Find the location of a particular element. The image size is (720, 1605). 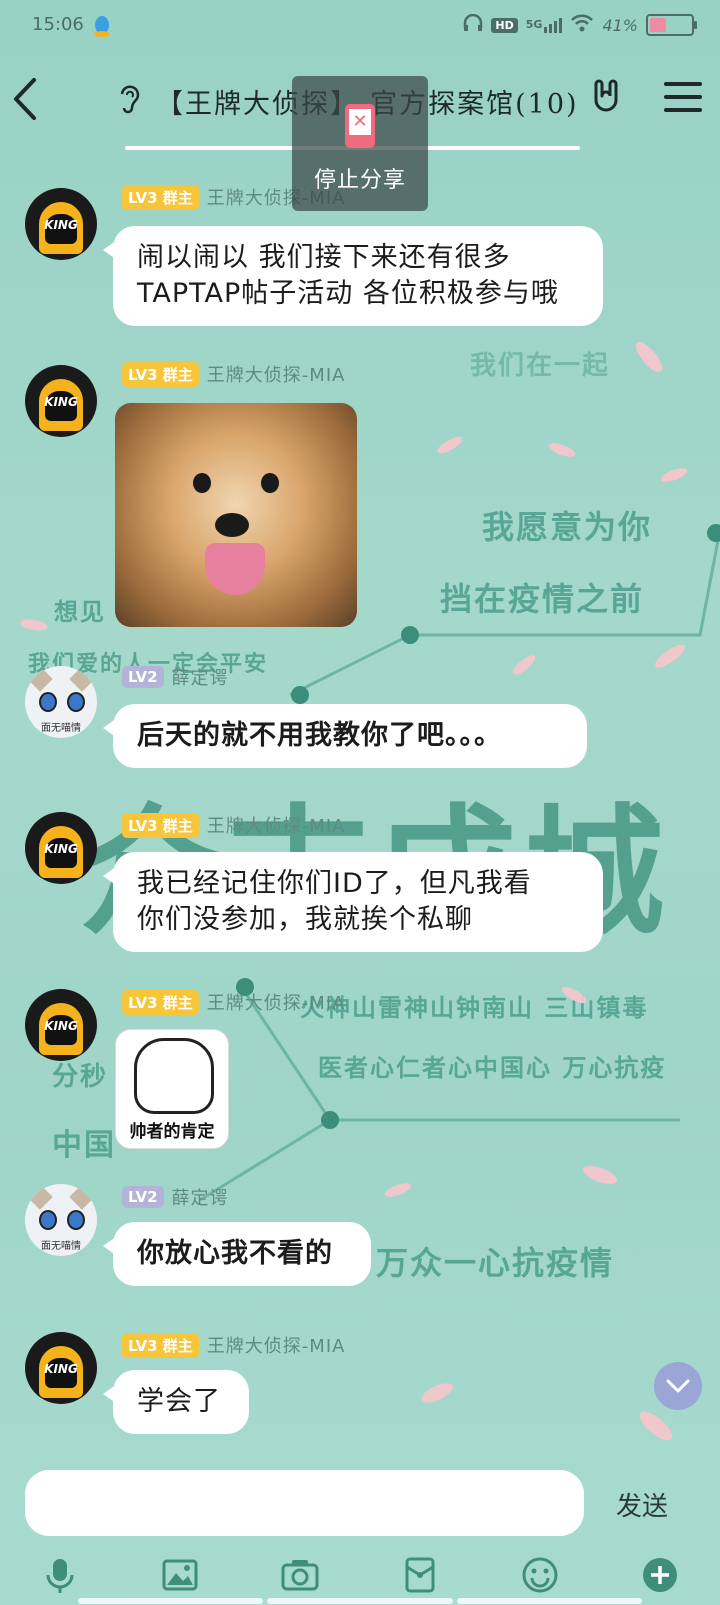

stop-share-label: 停止分享 is located at coordinates (359, 180).